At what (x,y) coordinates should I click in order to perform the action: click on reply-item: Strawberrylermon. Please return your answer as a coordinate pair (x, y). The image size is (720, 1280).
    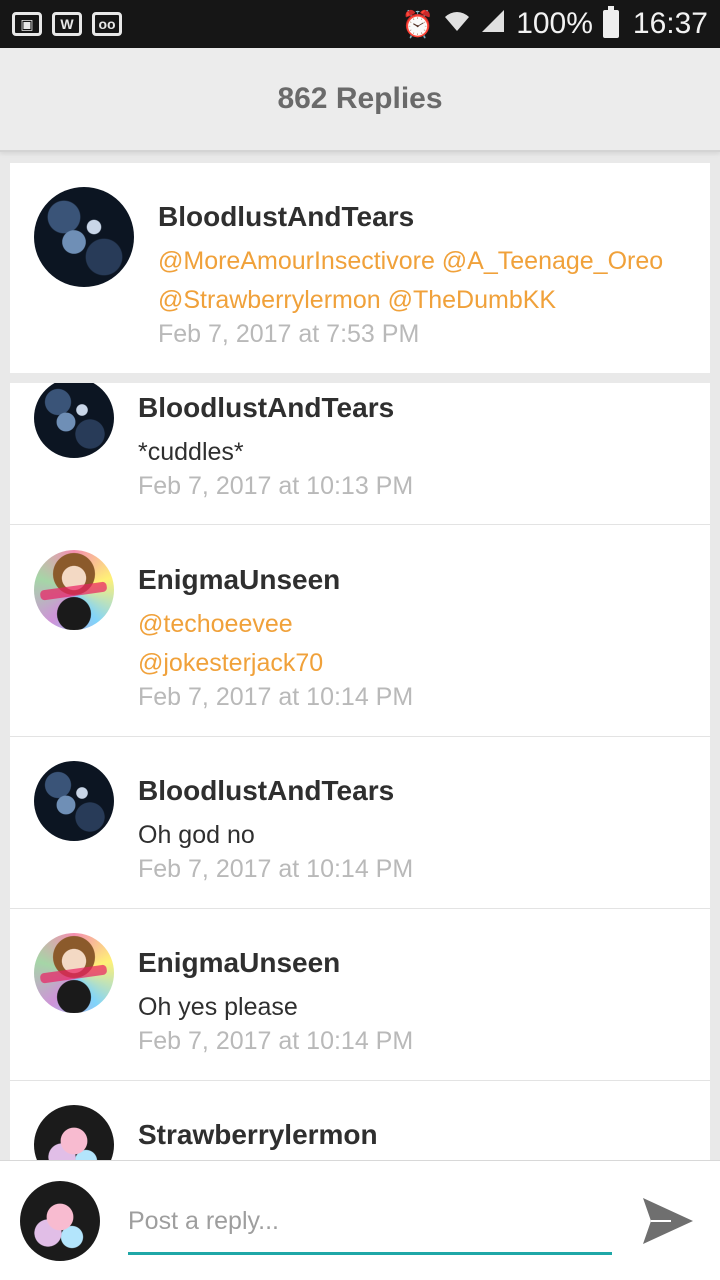
    Looking at the image, I should click on (360, 1120).